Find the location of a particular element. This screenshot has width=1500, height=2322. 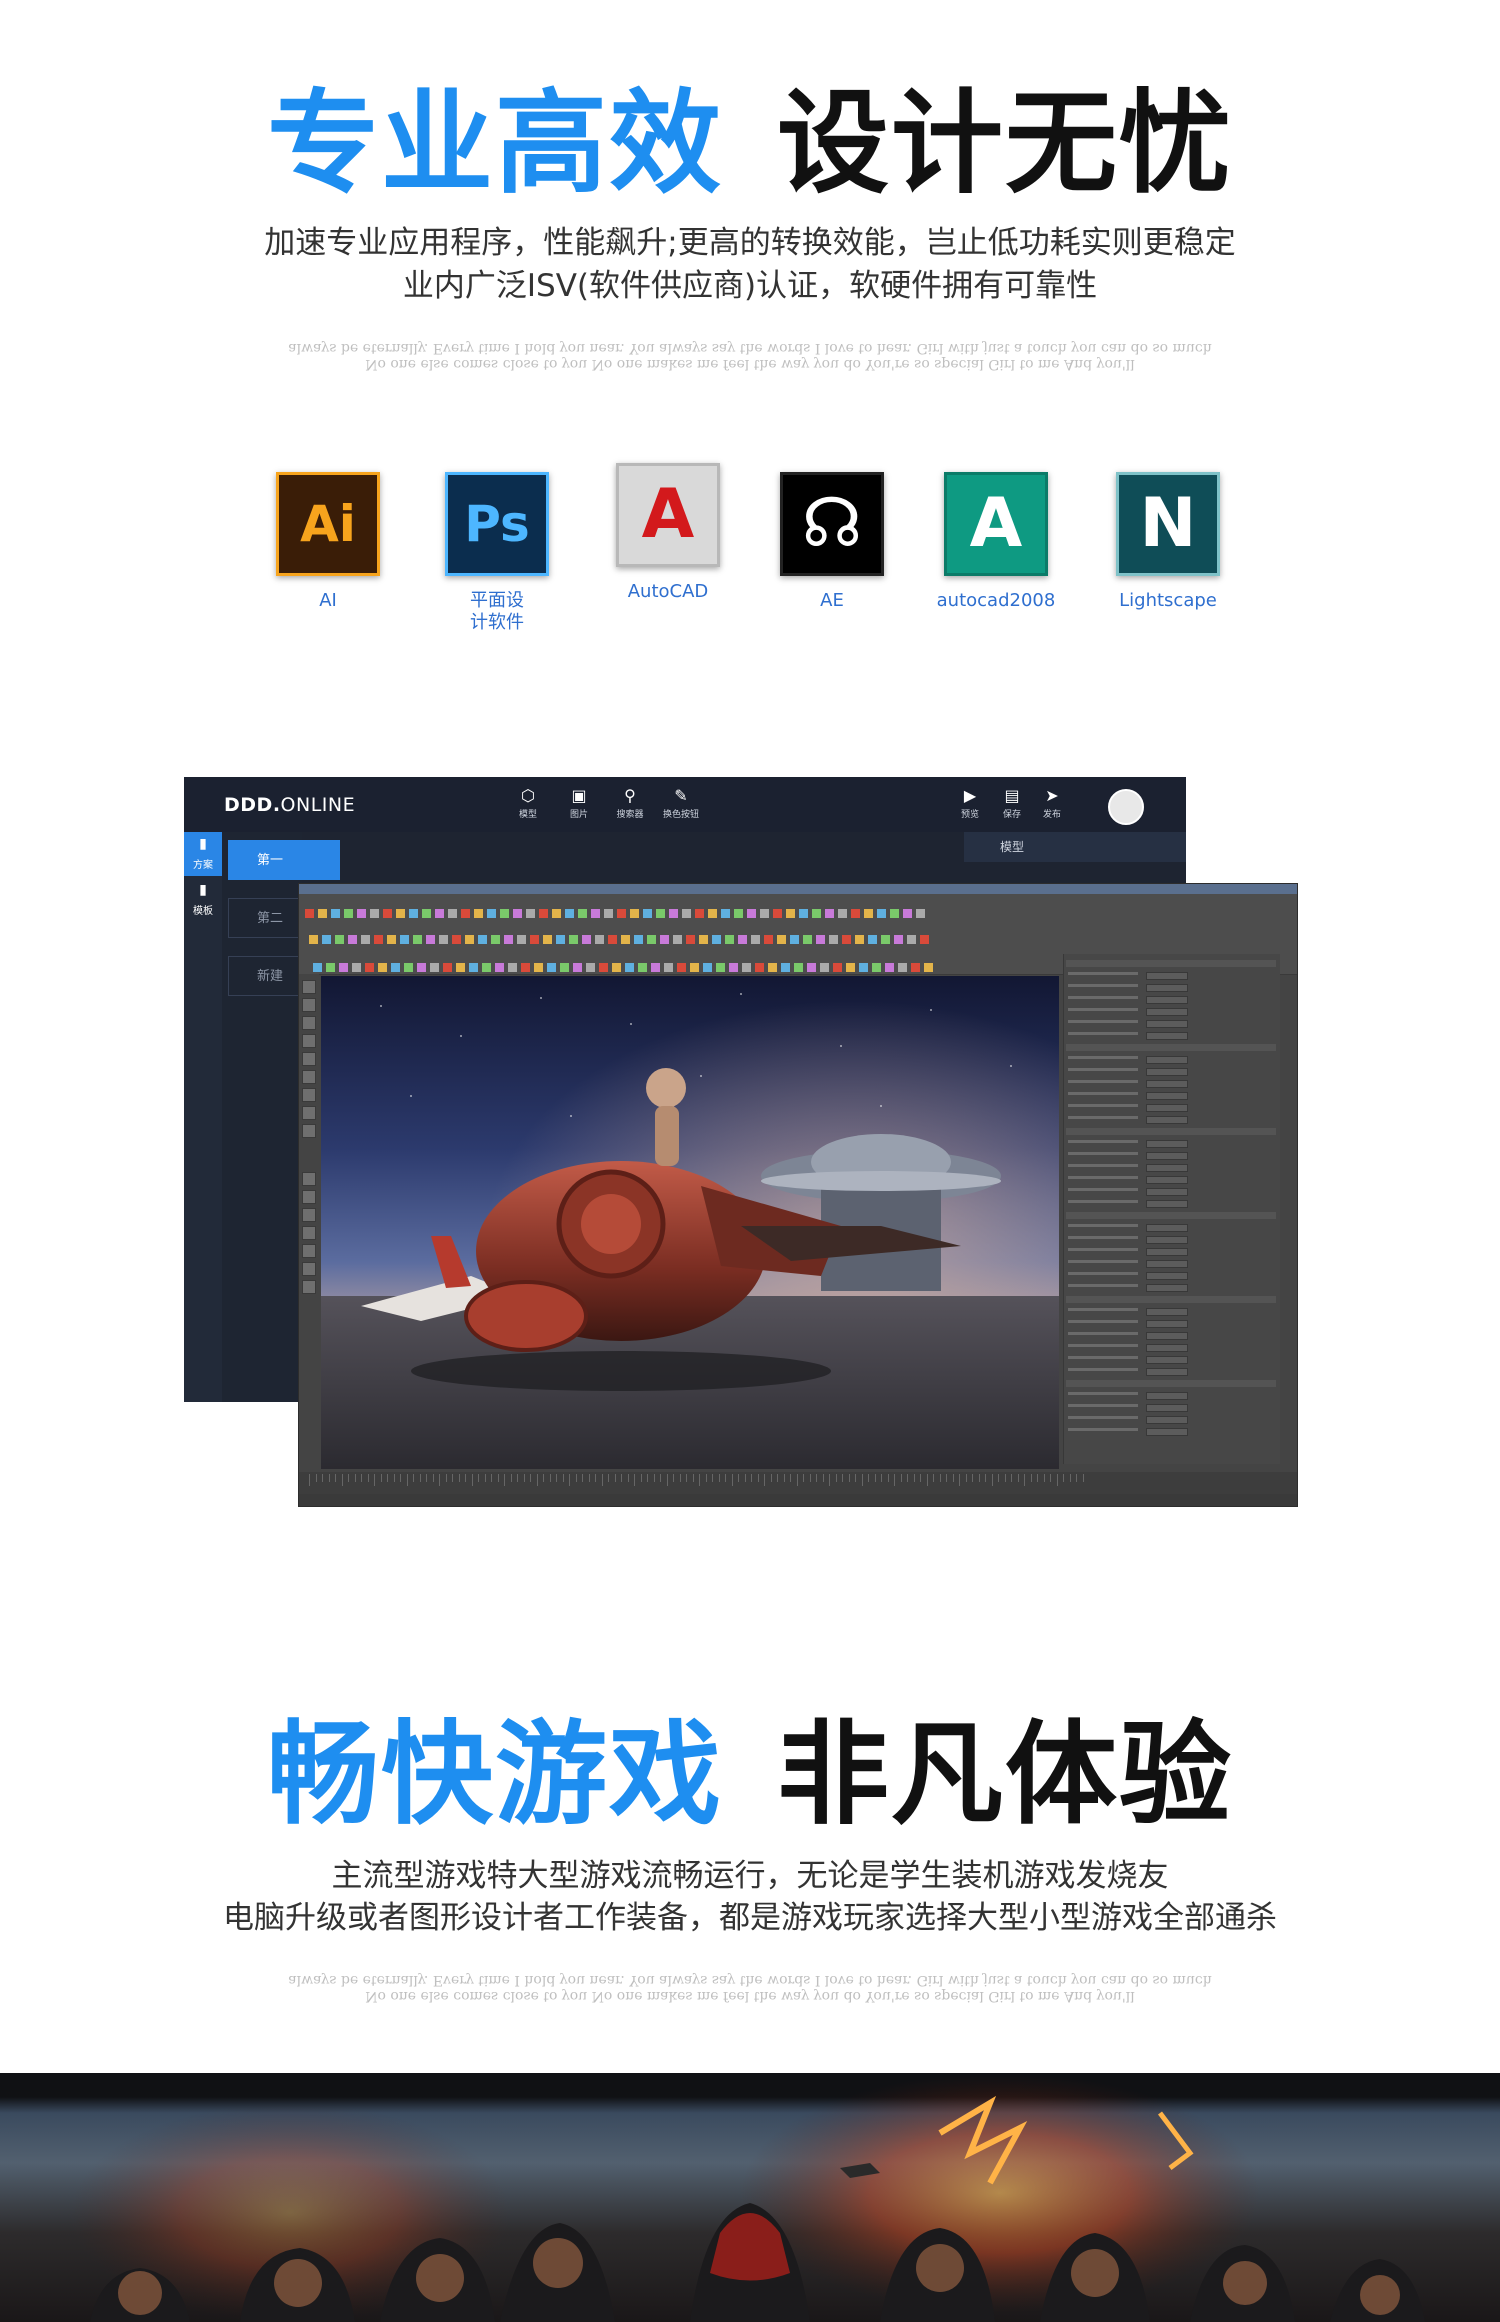

color-button: ✎ 换色按钮 is located at coordinates (681, 802).